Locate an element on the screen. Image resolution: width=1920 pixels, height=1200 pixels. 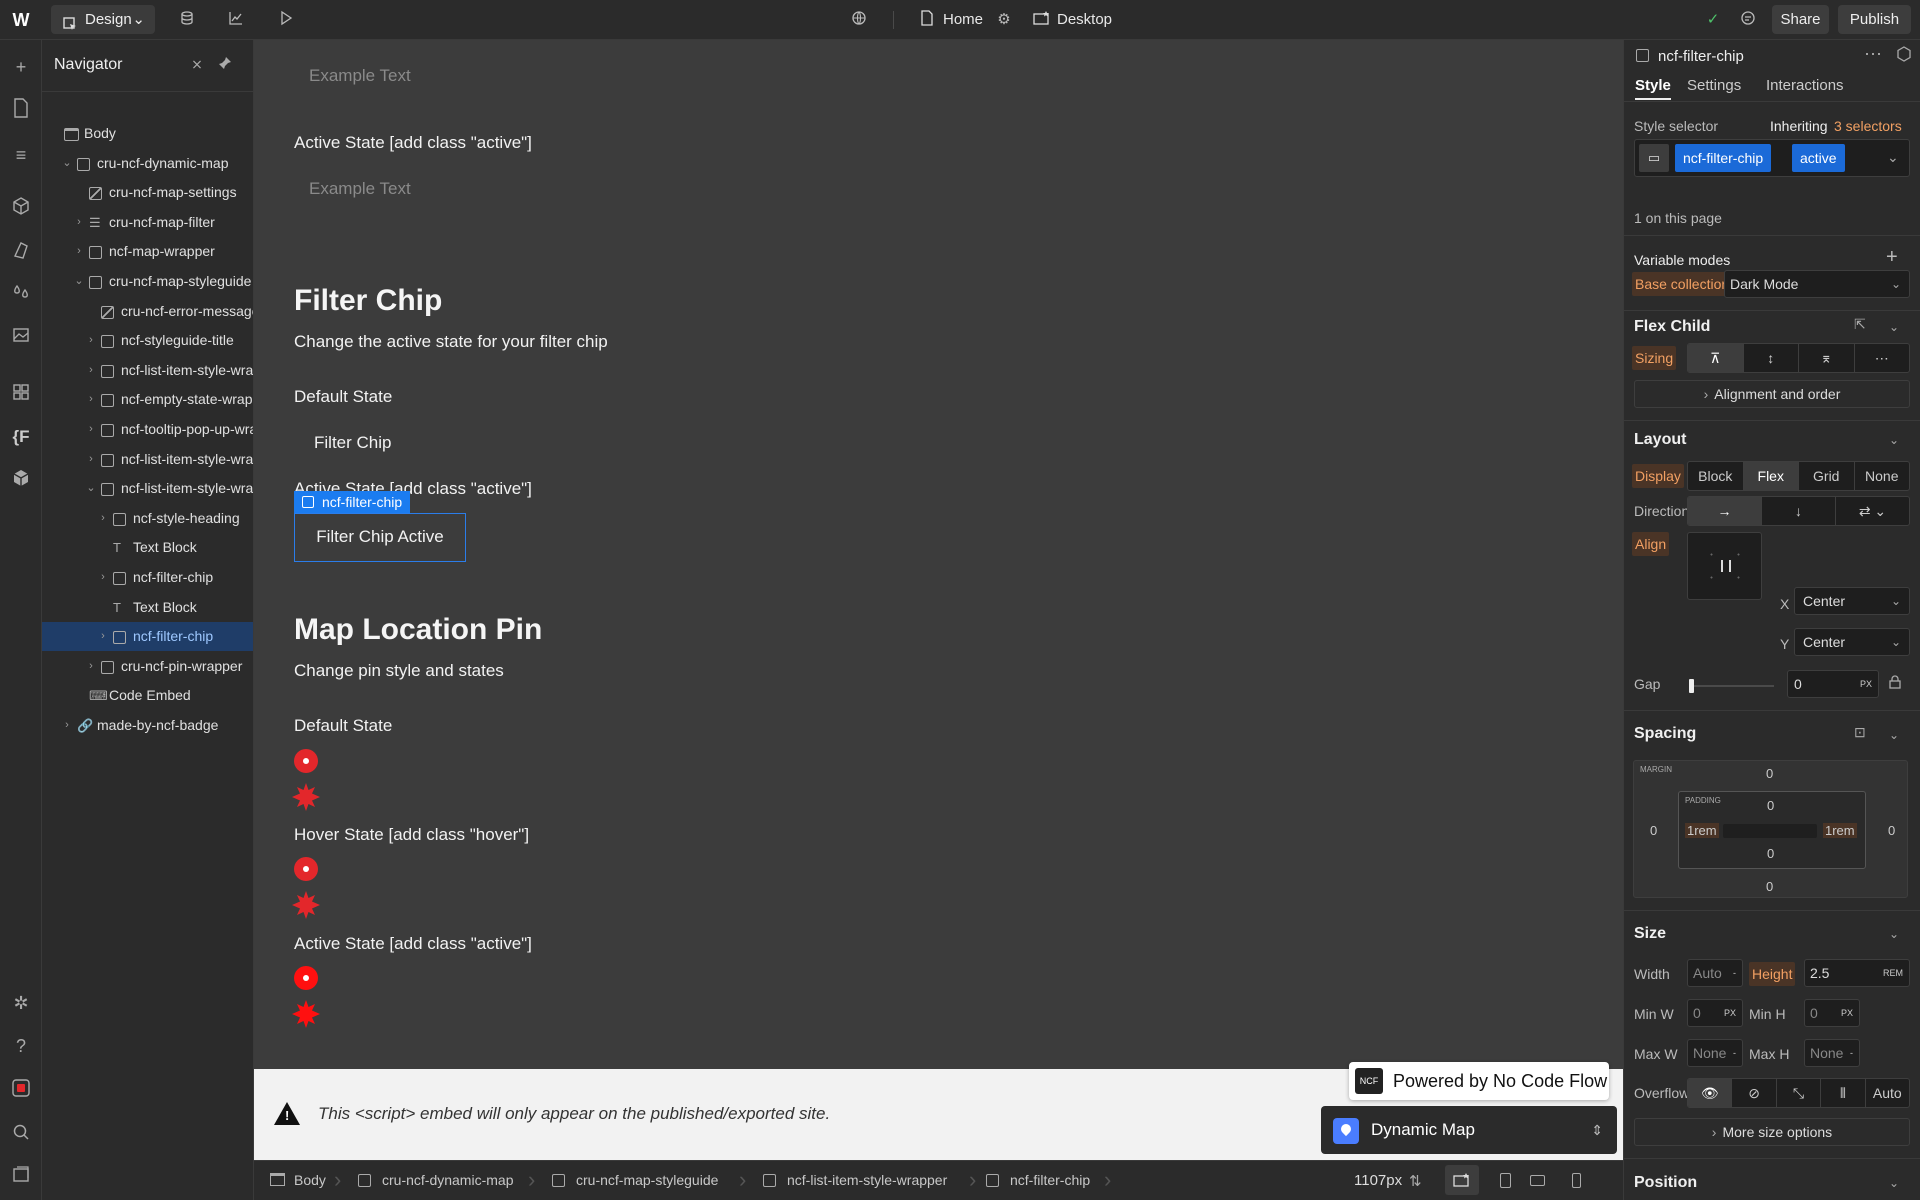
publish-button: Publish is located at coordinates (1874, 19).